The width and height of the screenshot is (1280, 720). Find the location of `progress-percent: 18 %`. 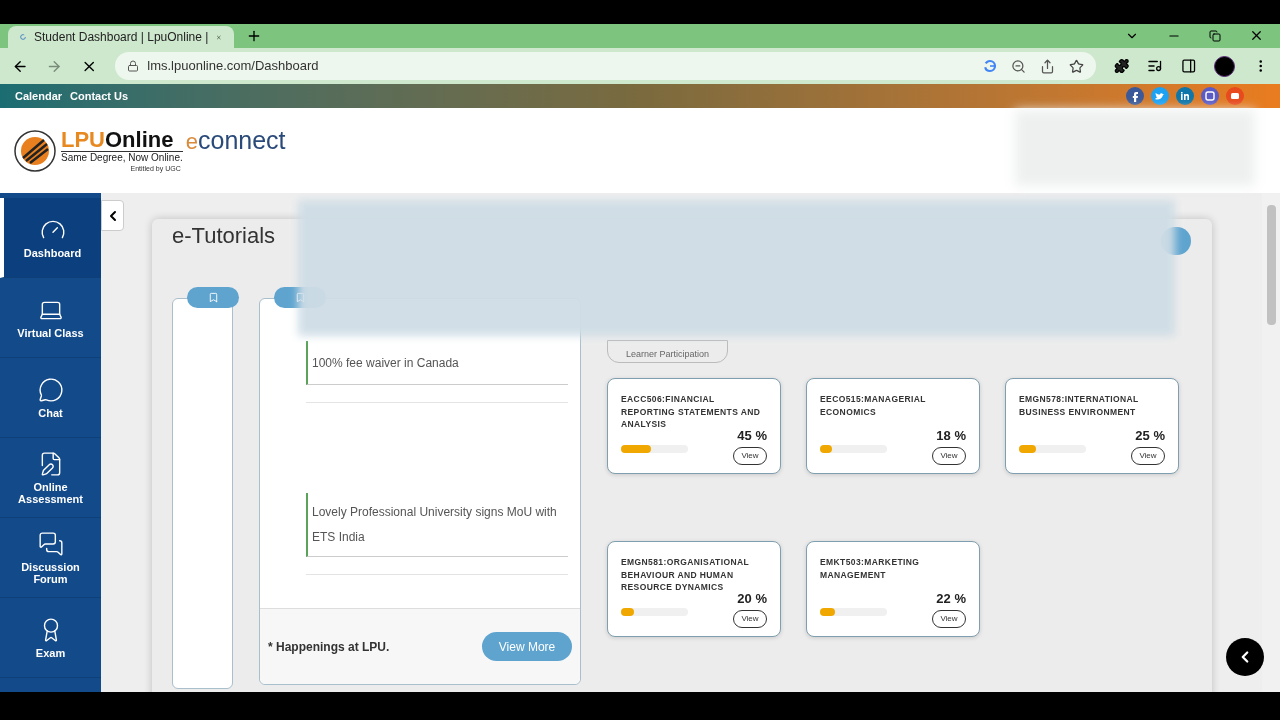

progress-percent: 18 % is located at coordinates (951, 435).